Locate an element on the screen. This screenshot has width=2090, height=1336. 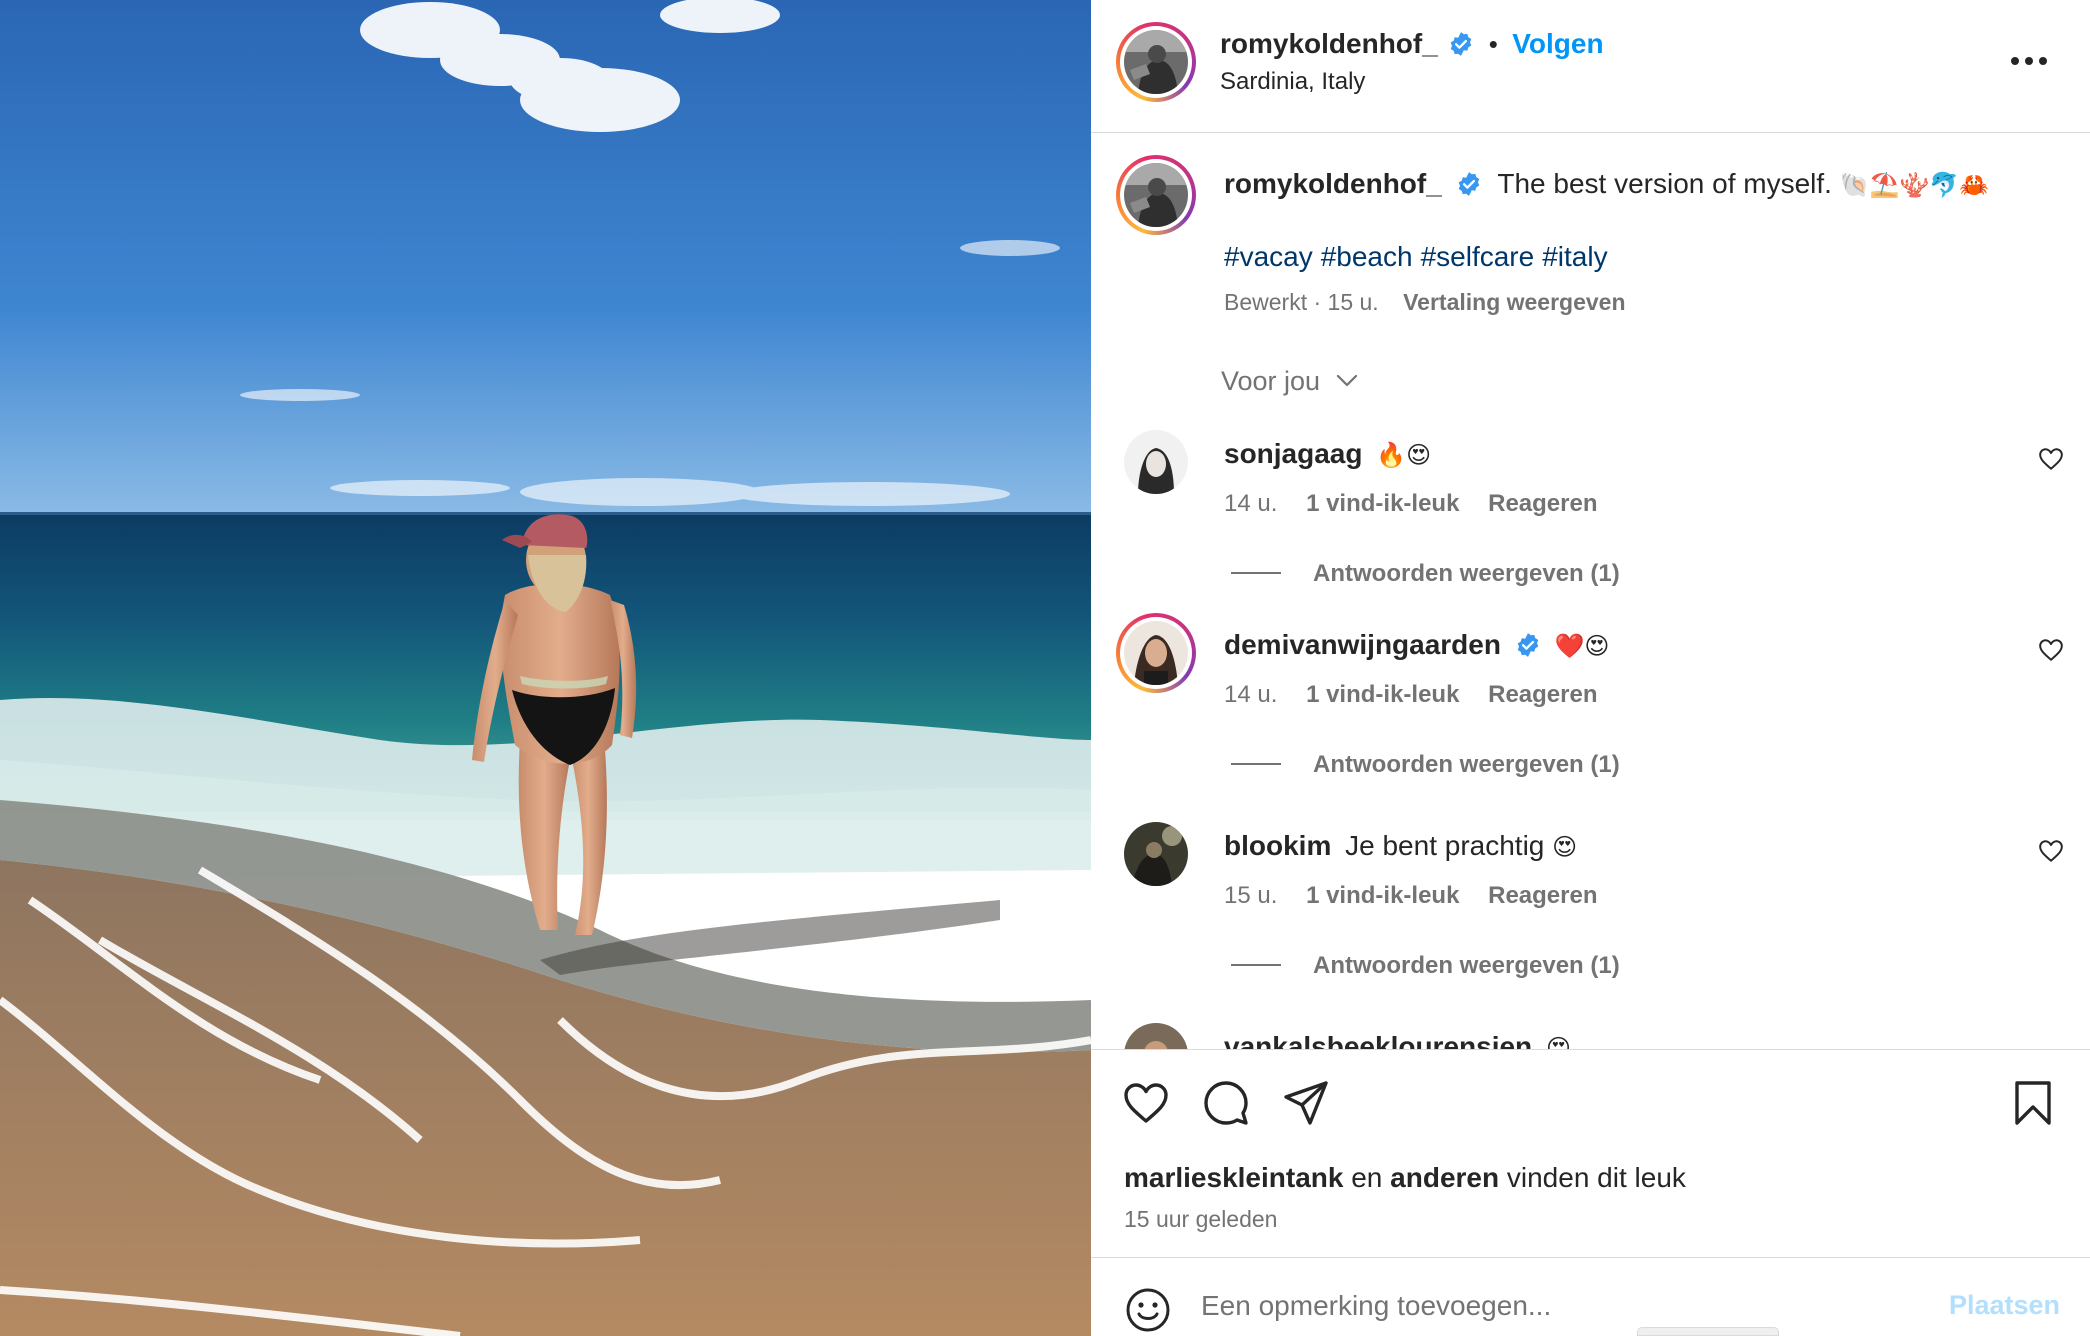
commenter-username: vankalsbeeklourensien is located at coordinates (1378, 1040).